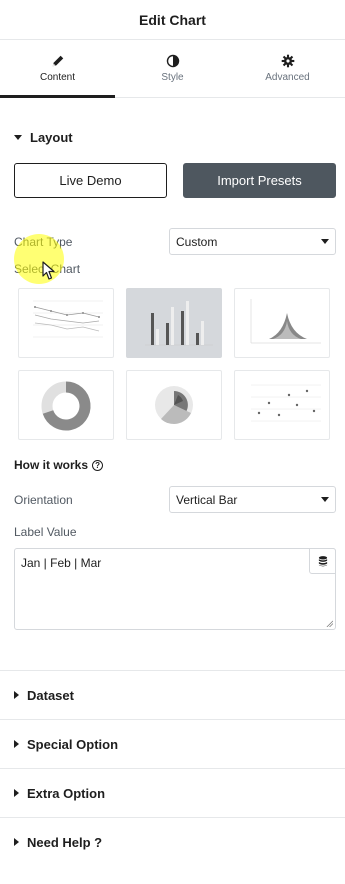 This screenshot has height=884, width=345. I want to click on line-chart-thumb-icon, so click(68, 319).